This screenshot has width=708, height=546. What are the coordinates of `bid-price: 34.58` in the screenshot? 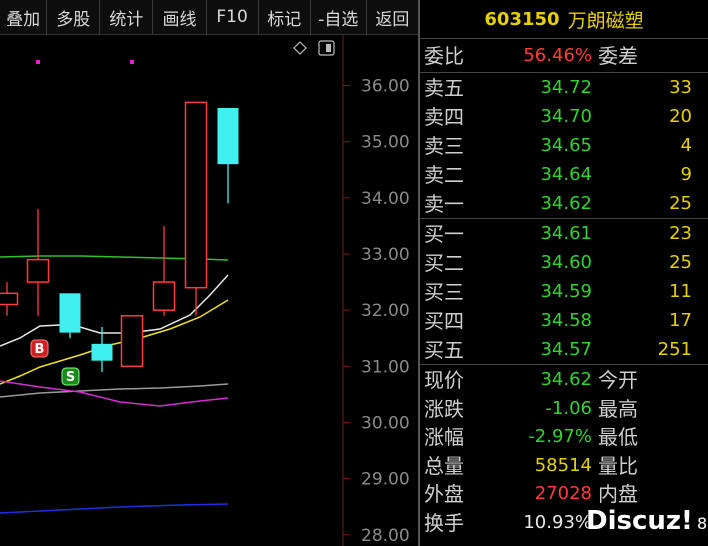 It's located at (566, 320).